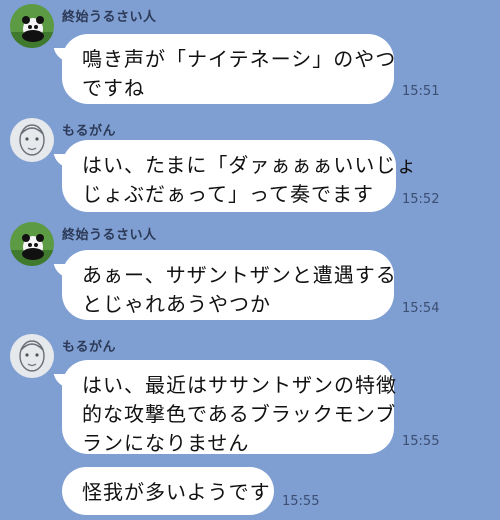 The width and height of the screenshot is (500, 520). What do you see at coordinates (229, 285) in the screenshot?
I see `message-bubble: あぁー、サザントザンと遭遇する とじゃれあうやつか` at bounding box center [229, 285].